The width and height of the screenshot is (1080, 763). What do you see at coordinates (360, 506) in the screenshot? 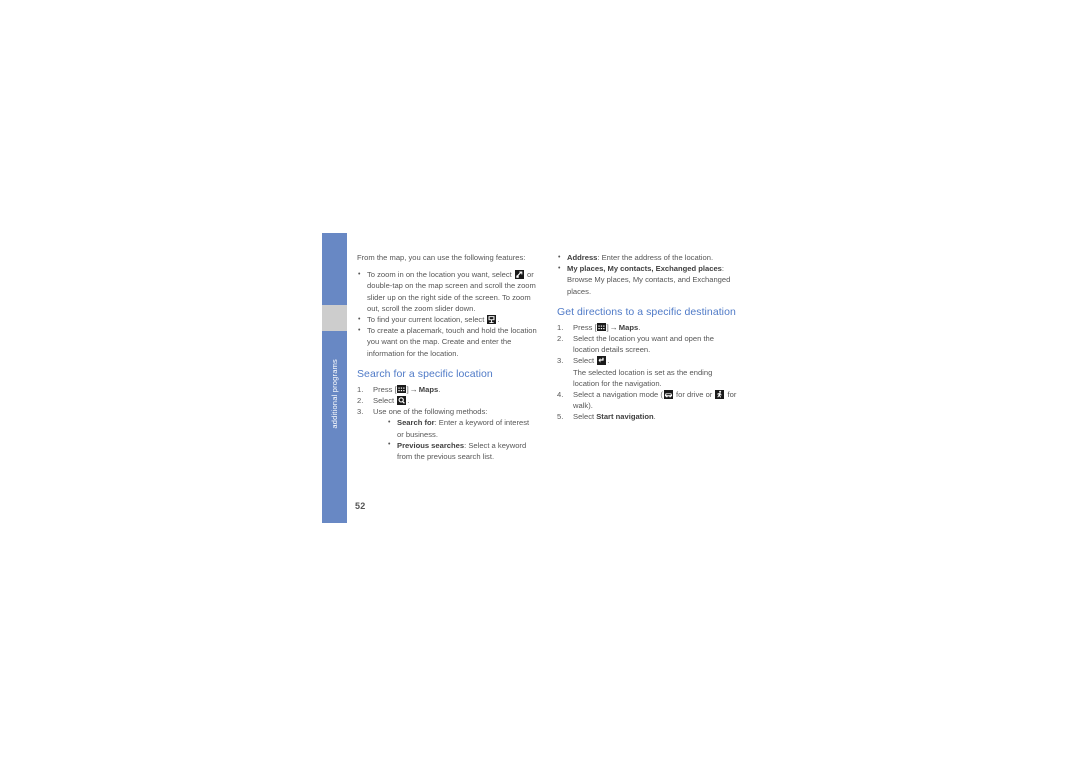
I see `page-number: 52` at bounding box center [360, 506].